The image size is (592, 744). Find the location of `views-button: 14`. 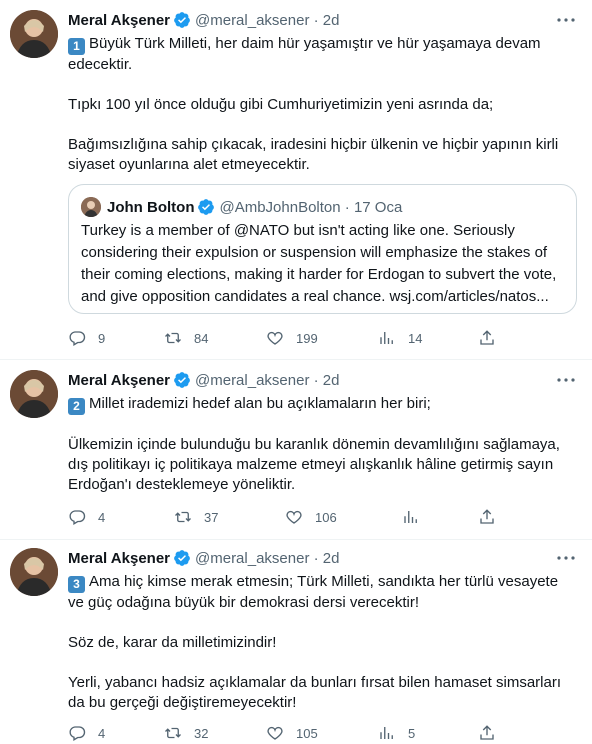

views-button: 14 is located at coordinates (400, 338).